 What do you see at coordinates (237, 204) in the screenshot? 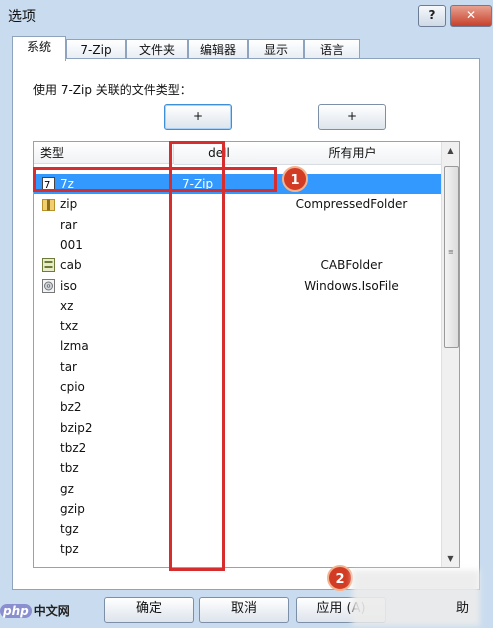
I see `list-item-zip: zip CompressedFolder` at bounding box center [237, 204].